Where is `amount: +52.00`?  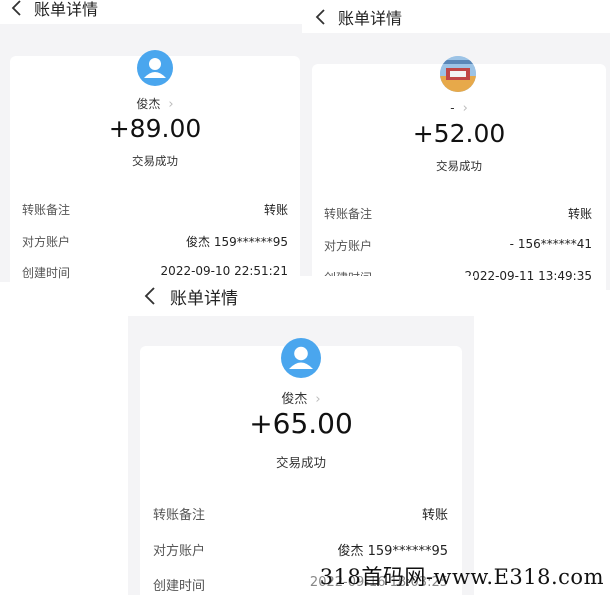
amount: +52.00 is located at coordinates (459, 133).